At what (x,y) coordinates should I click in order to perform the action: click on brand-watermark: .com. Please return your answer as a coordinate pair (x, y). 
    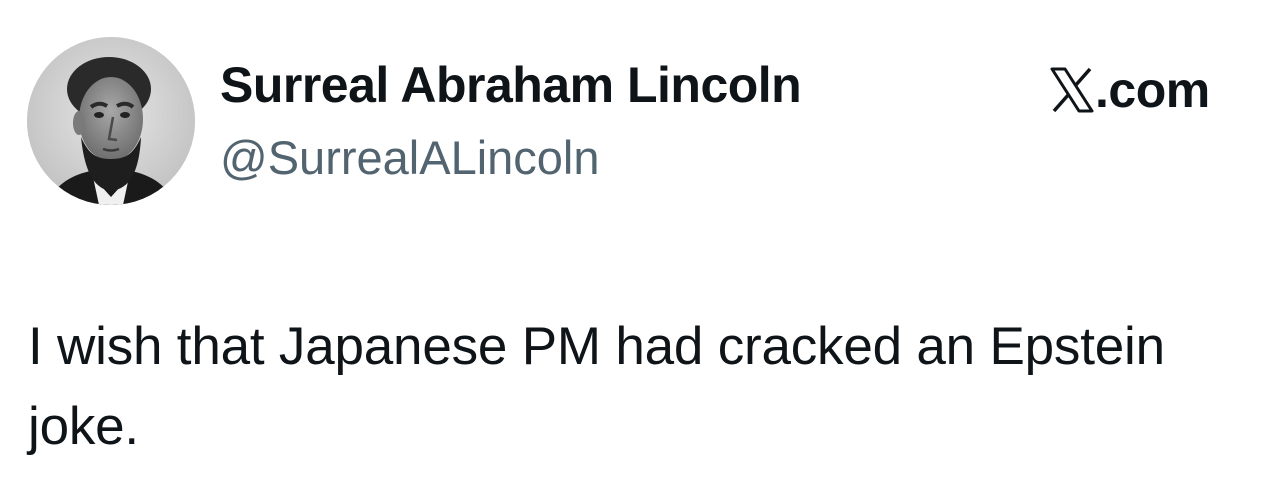
    Looking at the image, I should click on (1130, 90).